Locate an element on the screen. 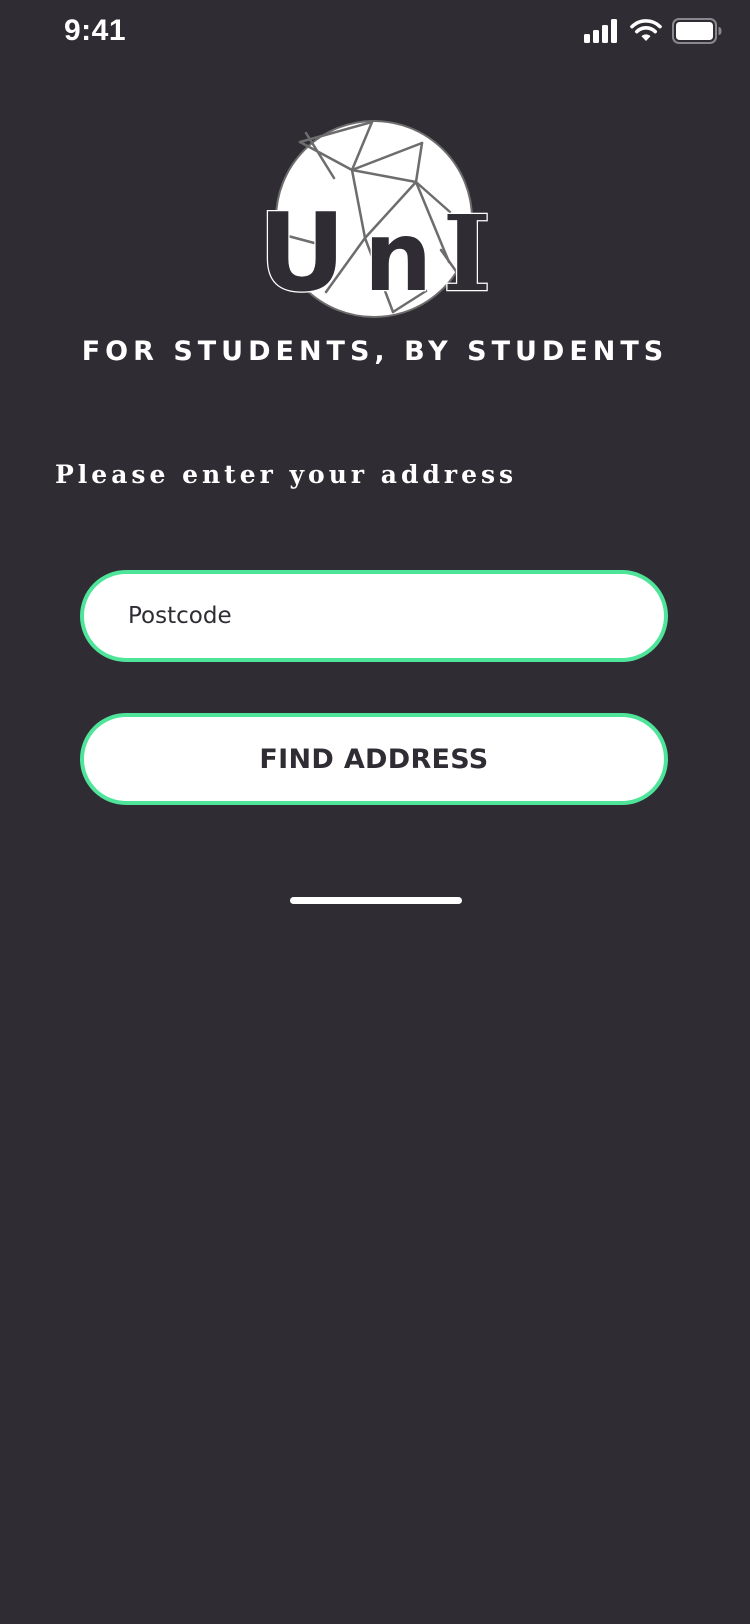  postcode-field is located at coordinates (374, 616).